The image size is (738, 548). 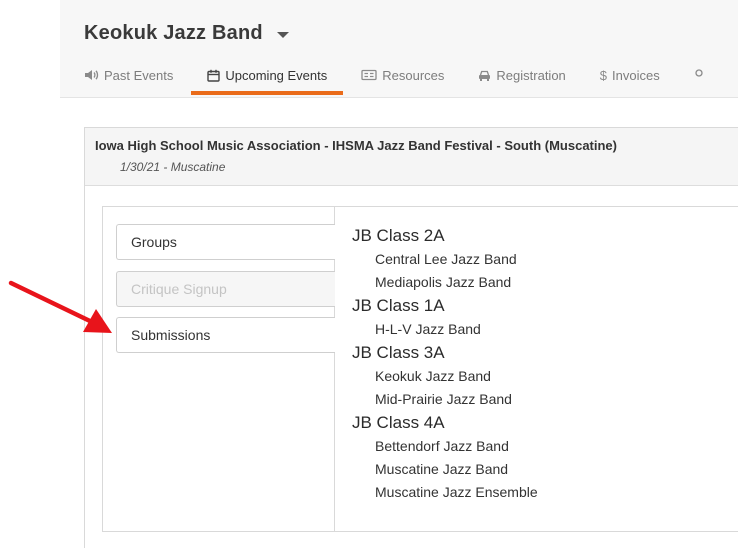 What do you see at coordinates (413, 75) in the screenshot?
I see `tab-label: Resources` at bounding box center [413, 75].